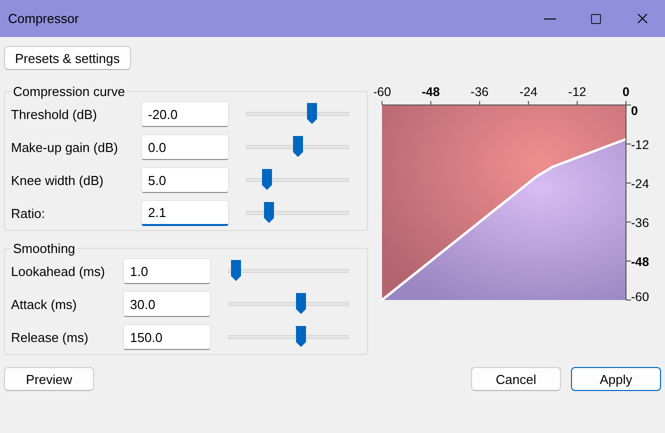  I want to click on x-tick-label: -36, so click(479, 92).